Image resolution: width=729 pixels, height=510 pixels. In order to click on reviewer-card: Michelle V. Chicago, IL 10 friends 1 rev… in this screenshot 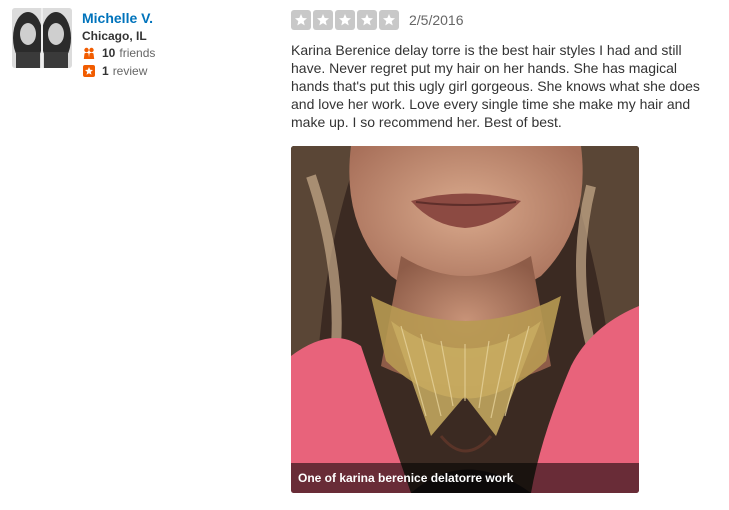, I will do `click(132, 43)`.